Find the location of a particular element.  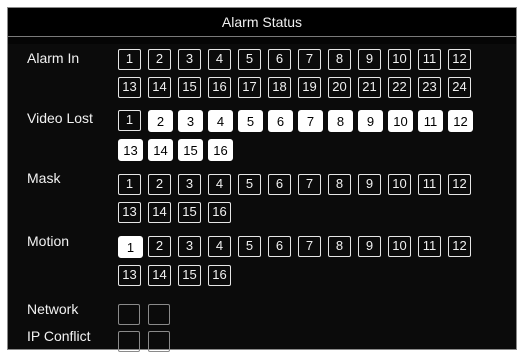

ip-conflict-indicators is located at coordinates (295, 341).